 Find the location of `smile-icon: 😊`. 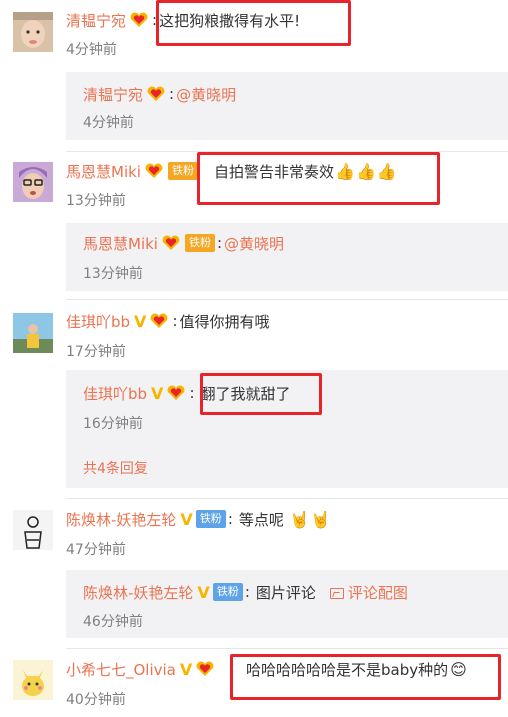

smile-icon: 😊 is located at coordinates (458, 669).